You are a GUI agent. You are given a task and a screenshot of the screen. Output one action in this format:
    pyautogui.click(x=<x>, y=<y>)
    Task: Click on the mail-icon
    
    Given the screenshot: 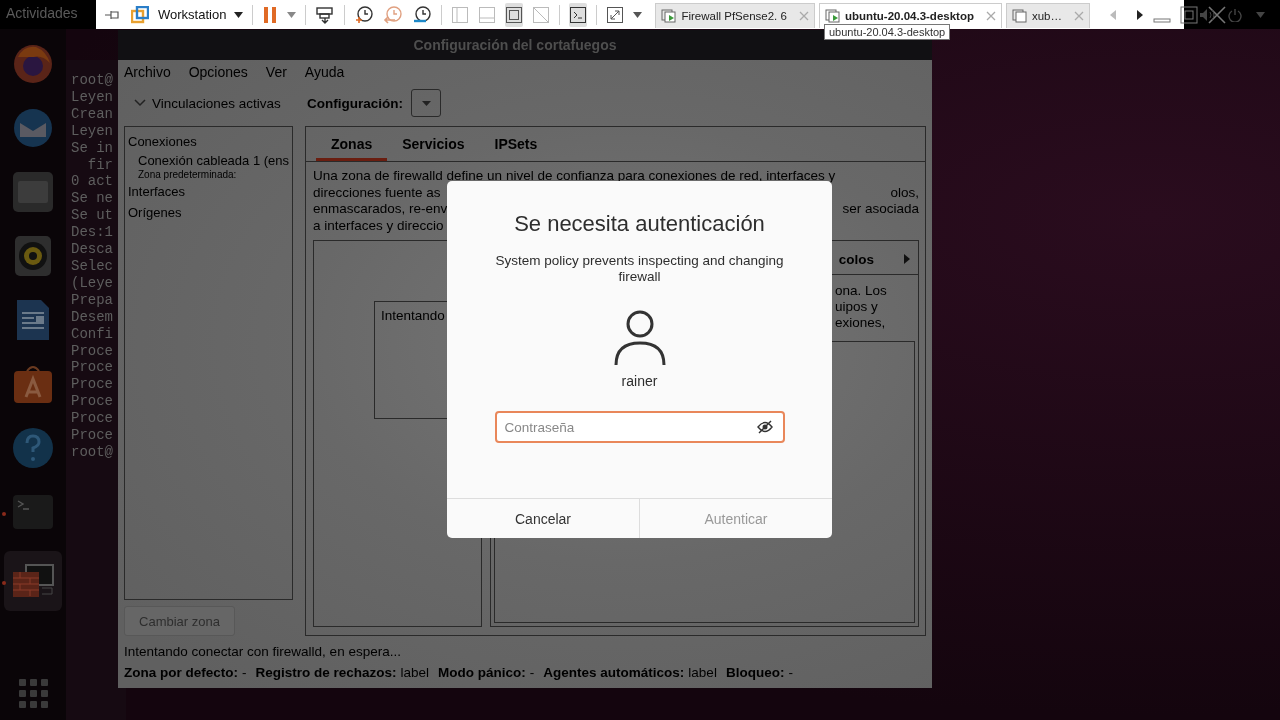 What is the action you would take?
    pyautogui.click(x=33, y=128)
    